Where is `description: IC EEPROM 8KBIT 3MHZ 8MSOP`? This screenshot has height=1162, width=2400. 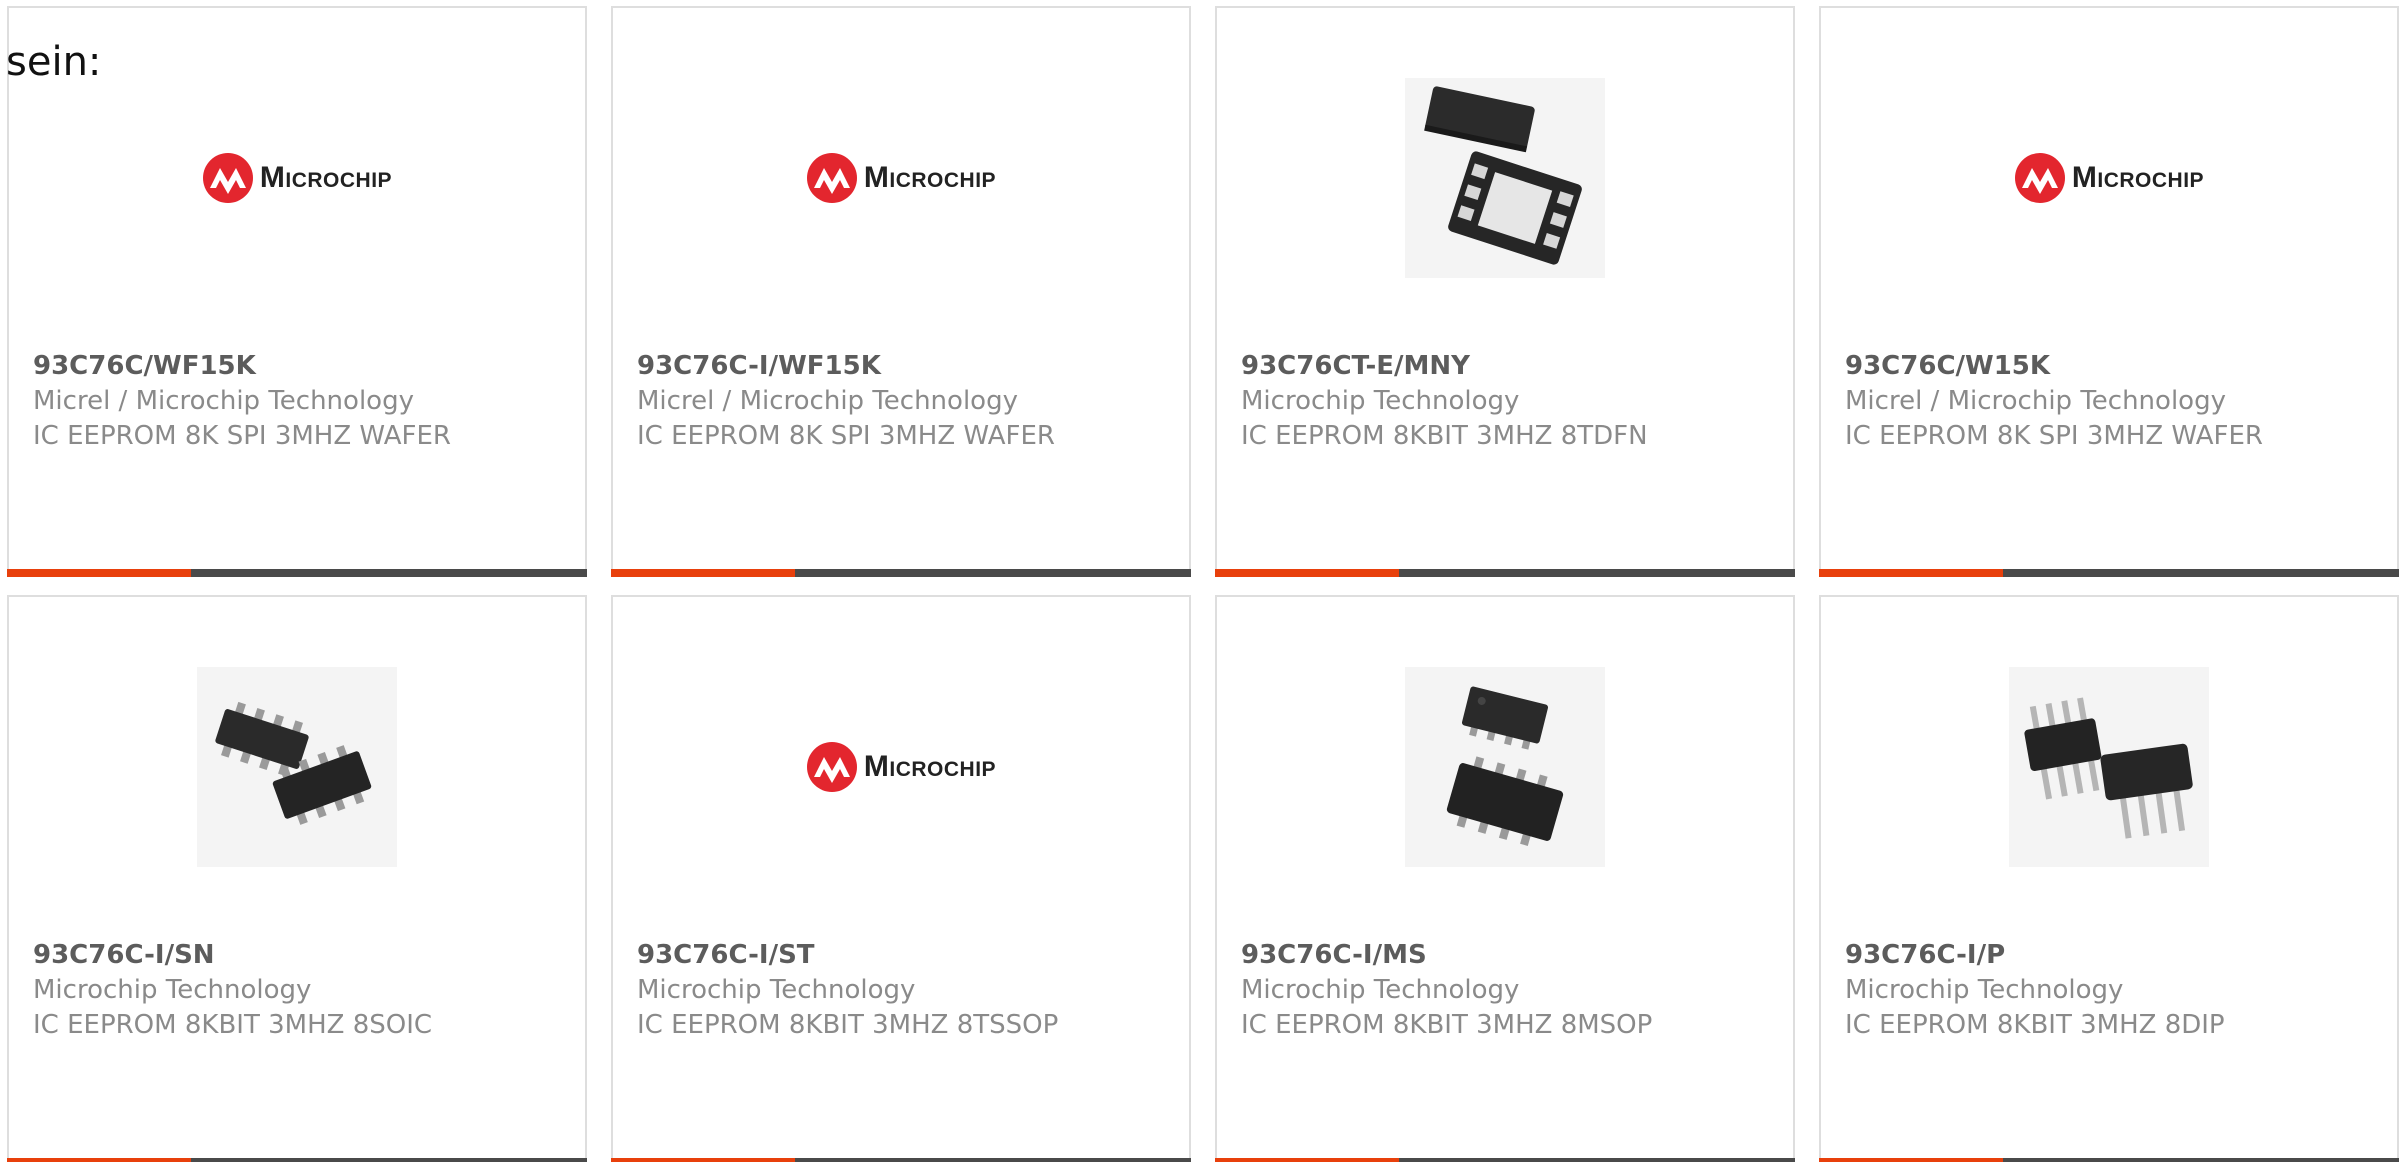 description: IC EEPROM 8KBIT 3MHZ 8MSOP is located at coordinates (1447, 1025).